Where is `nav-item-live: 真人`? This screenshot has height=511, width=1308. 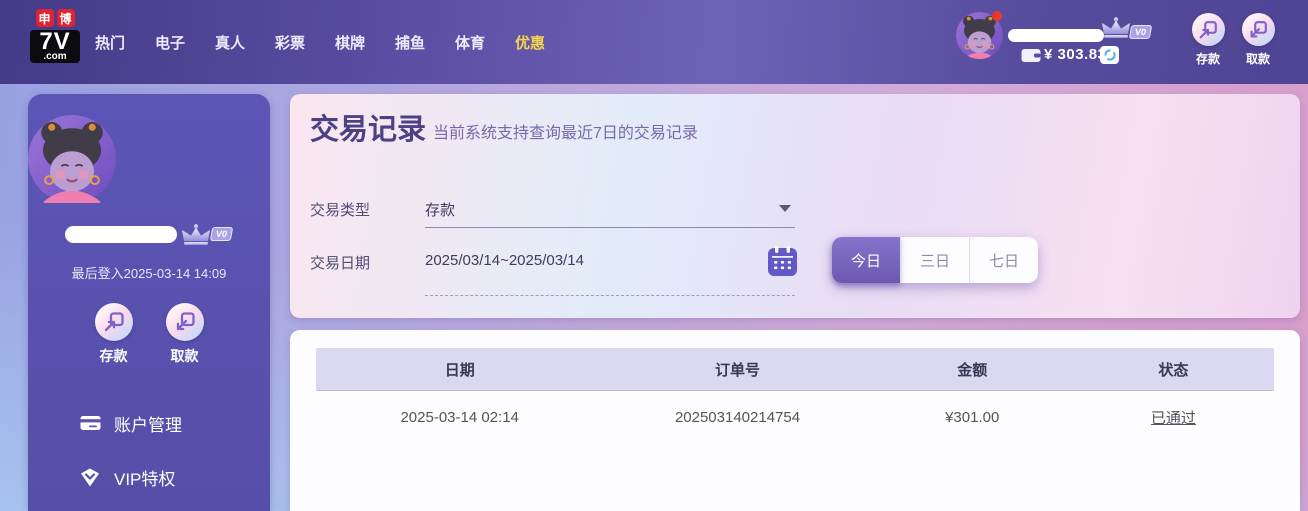 nav-item-live: 真人 is located at coordinates (230, 42).